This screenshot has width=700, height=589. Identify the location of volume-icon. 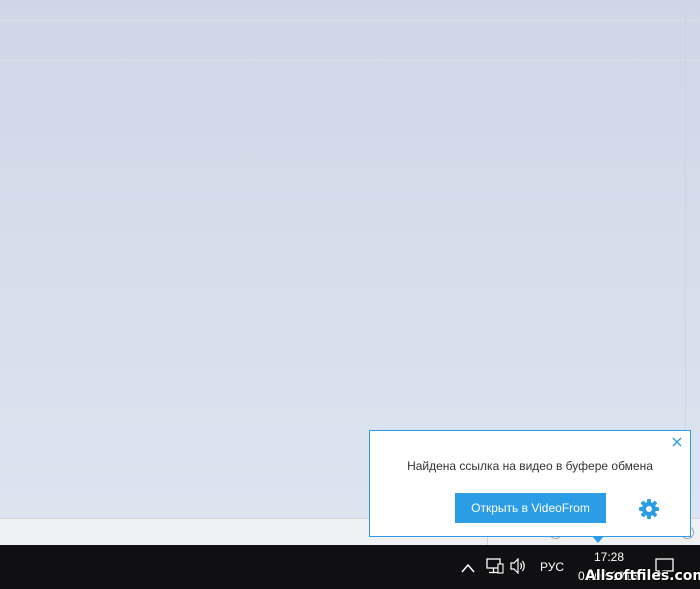
(519, 568).